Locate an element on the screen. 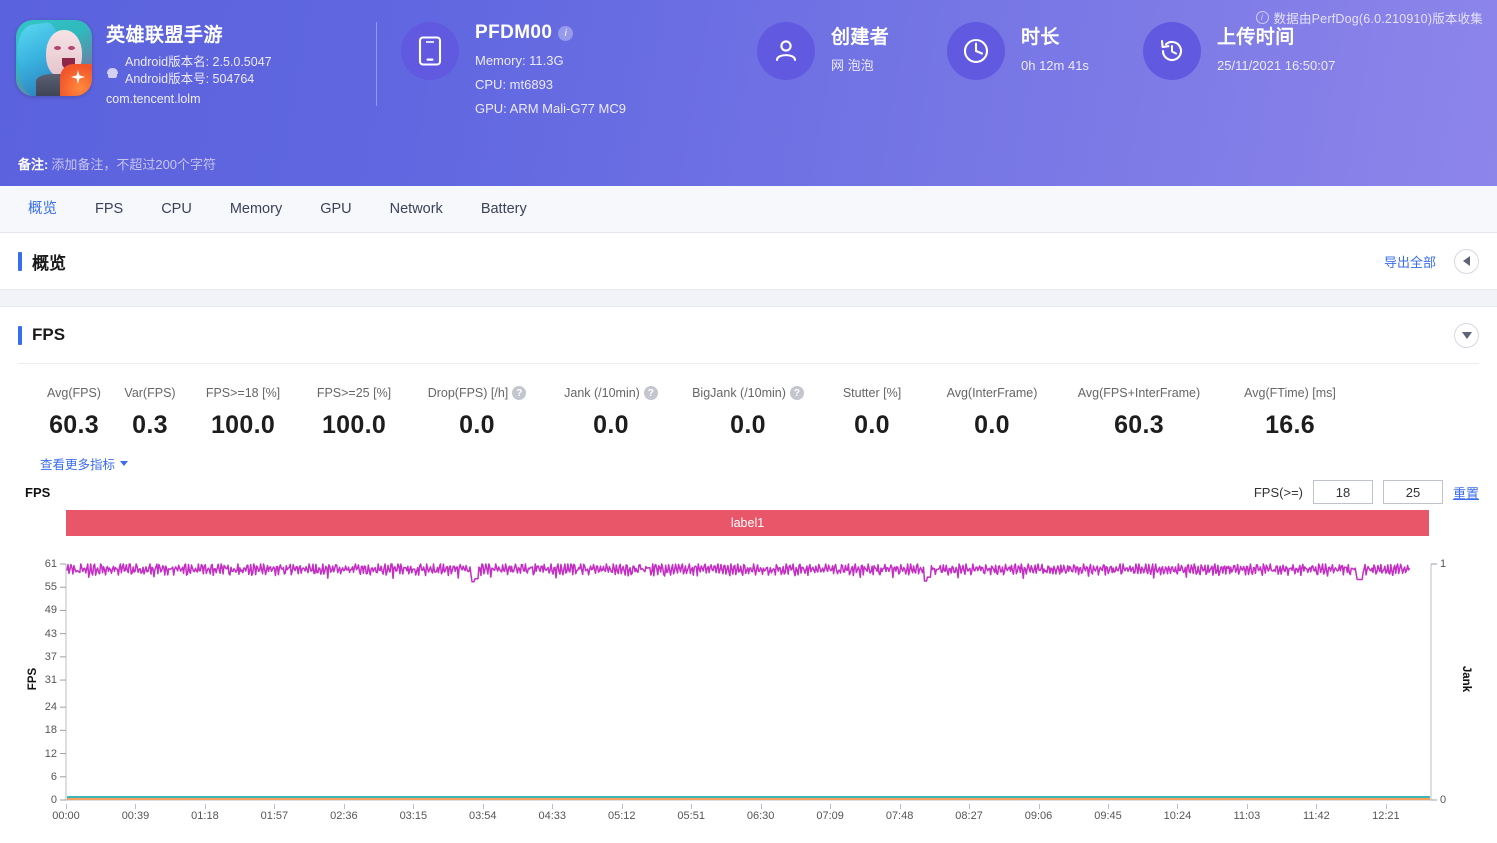  device-icon-circle is located at coordinates (430, 51).